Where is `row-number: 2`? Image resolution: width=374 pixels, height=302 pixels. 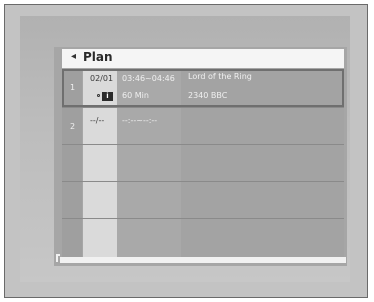 row-number: 2 is located at coordinates (73, 126).